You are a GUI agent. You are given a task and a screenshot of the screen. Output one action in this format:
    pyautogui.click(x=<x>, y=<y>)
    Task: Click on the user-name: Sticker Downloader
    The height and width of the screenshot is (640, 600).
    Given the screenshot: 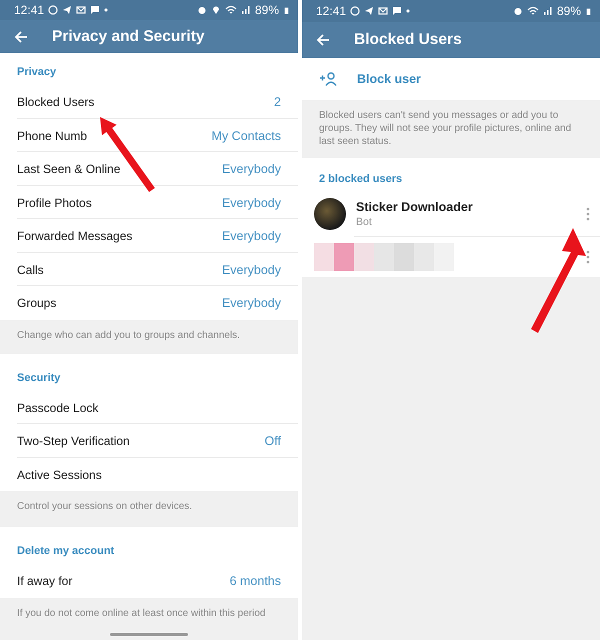 What is the action you would take?
    pyautogui.click(x=415, y=207)
    